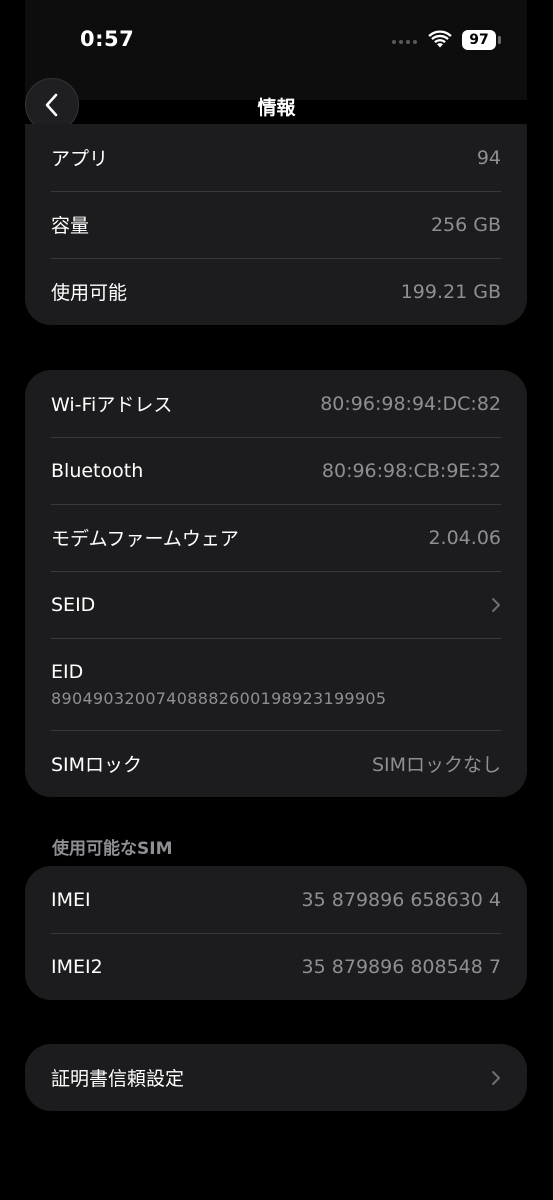 The height and width of the screenshot is (1200, 553). What do you see at coordinates (70, 226) in the screenshot?
I see `row-label: 容量` at bounding box center [70, 226].